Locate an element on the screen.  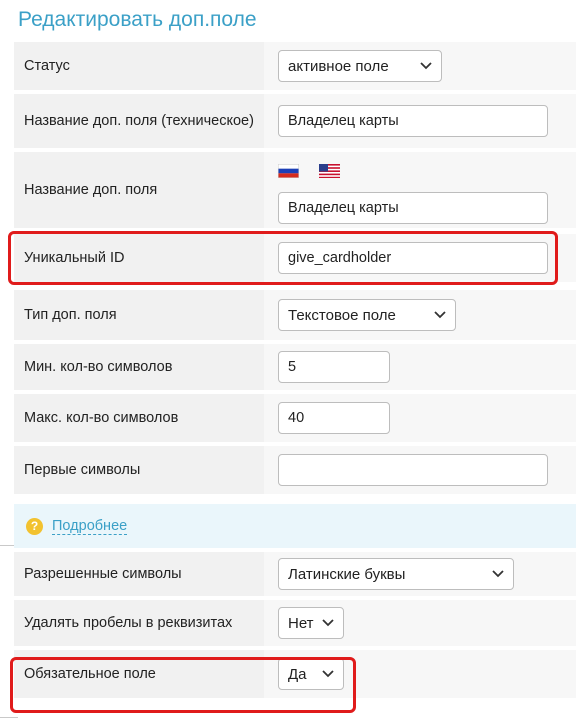
first-chars-label: Первые символы is located at coordinates (139, 470).